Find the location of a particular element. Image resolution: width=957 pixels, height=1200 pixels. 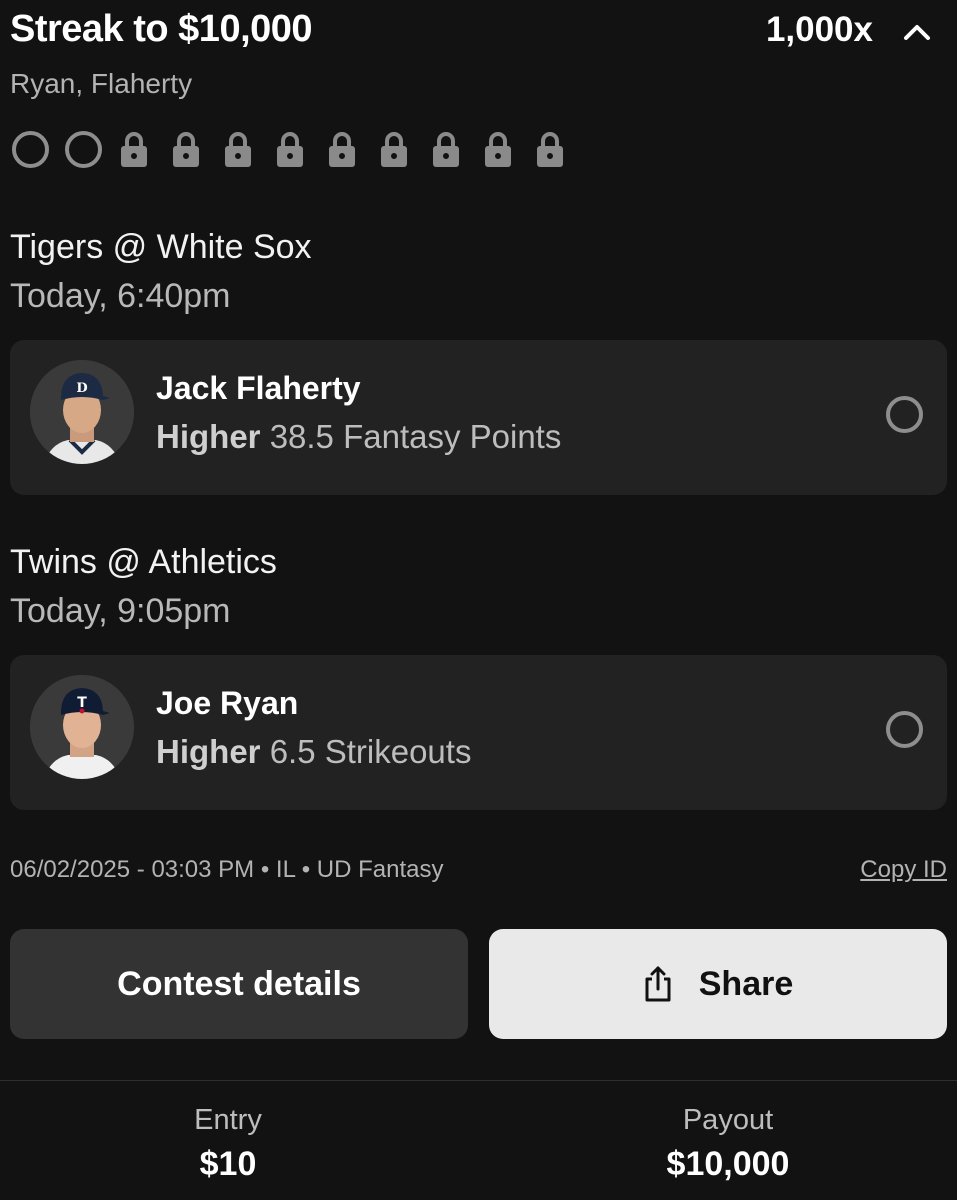

pick-card: T Joe Ryan Higher 6.5 Strikeouts is located at coordinates (478, 732).